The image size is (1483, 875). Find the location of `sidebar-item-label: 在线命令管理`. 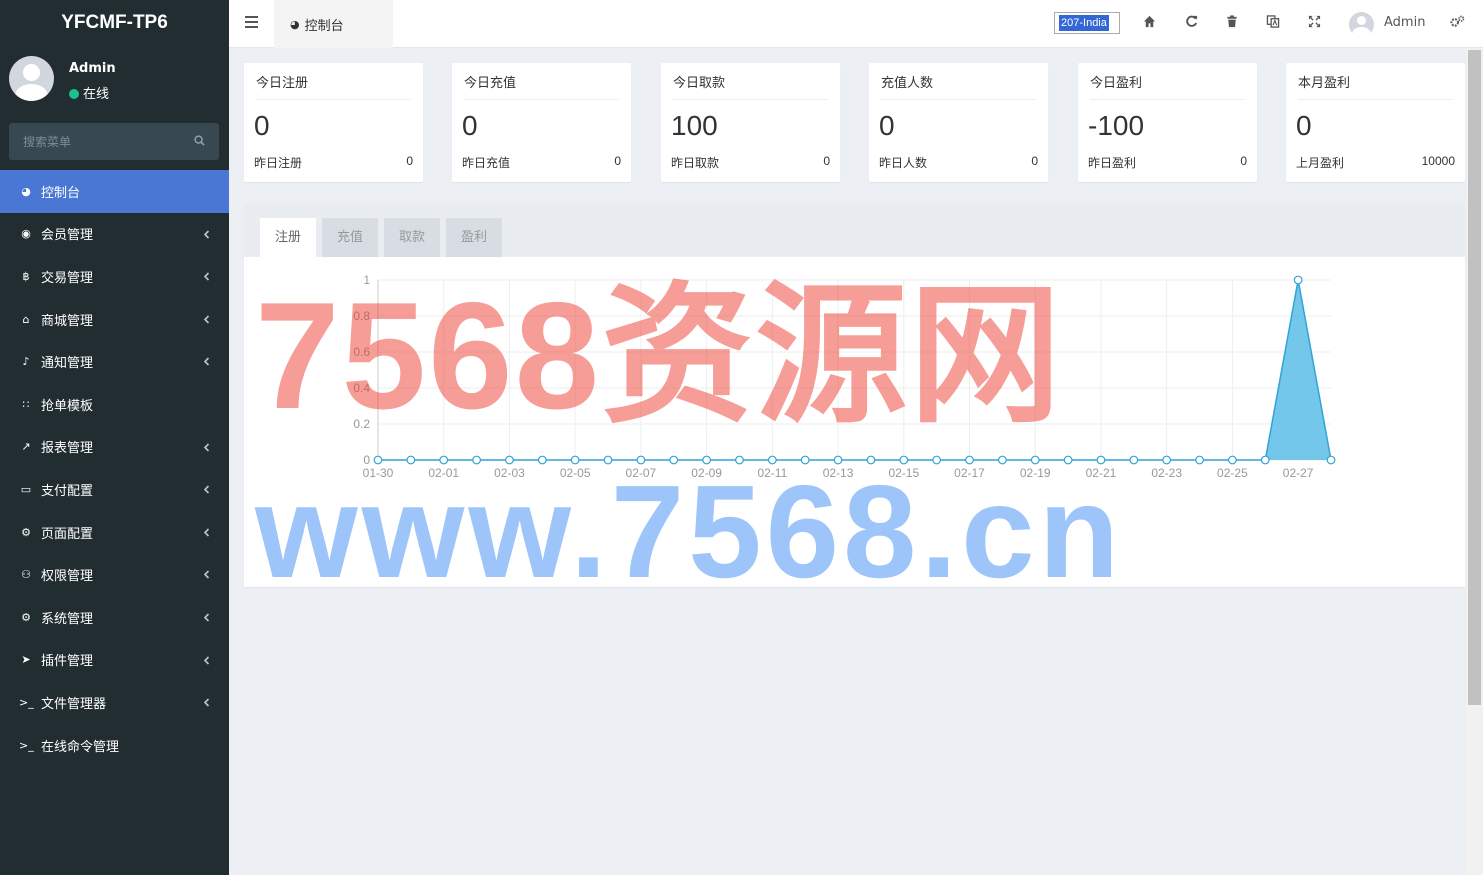

sidebar-item-label: 在线命令管理 is located at coordinates (80, 747).